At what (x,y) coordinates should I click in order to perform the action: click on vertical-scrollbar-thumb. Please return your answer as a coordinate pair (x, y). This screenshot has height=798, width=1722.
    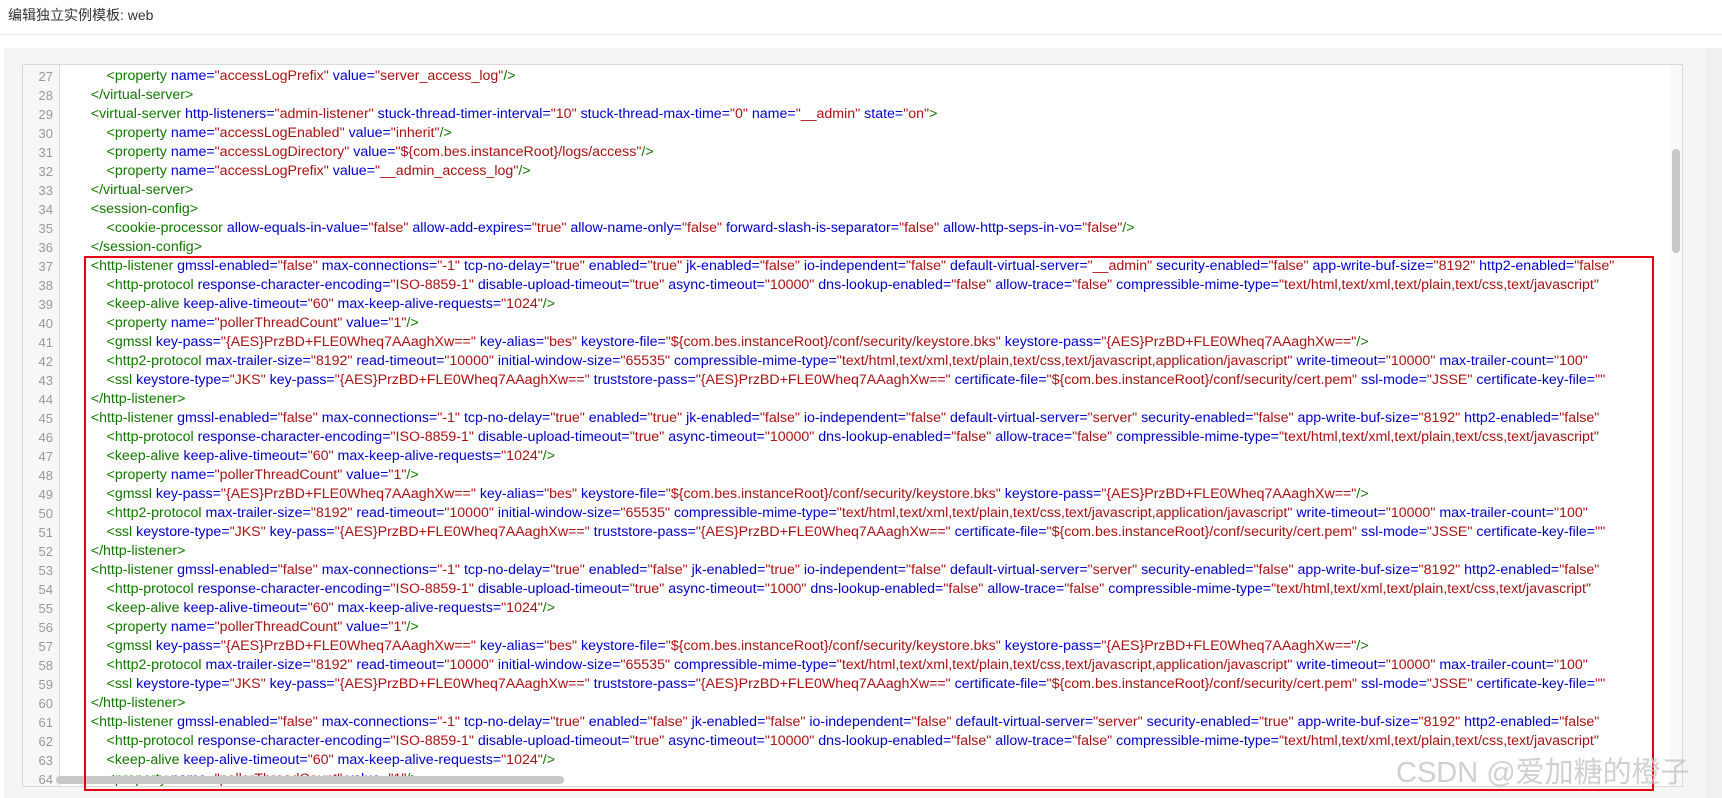
    Looking at the image, I should click on (1676, 201).